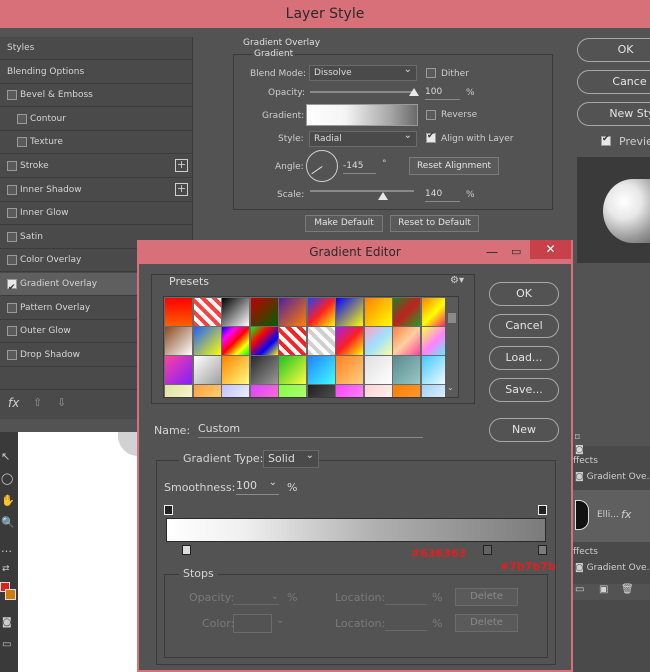 The width and height of the screenshot is (650, 672). Describe the element at coordinates (613, 82) in the screenshot. I see `layer-style-cancel-button: Cance` at that location.